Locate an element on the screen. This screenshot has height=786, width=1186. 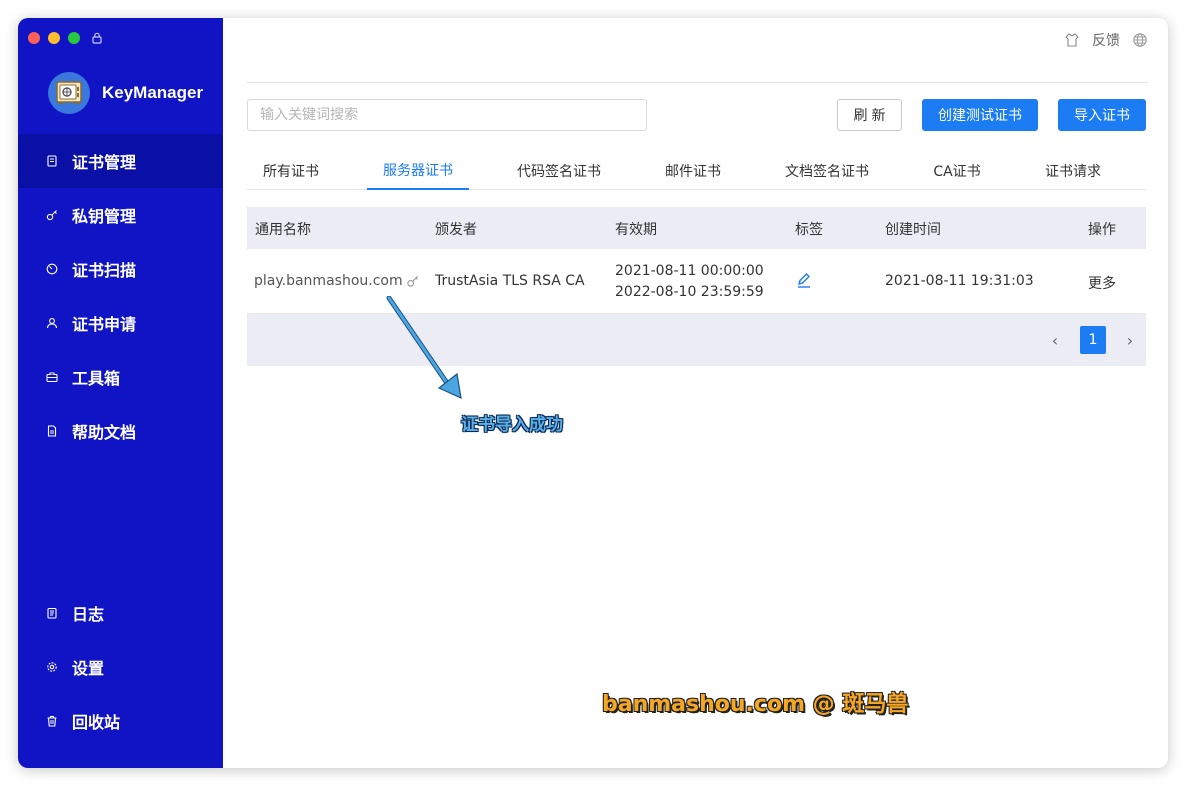
import-certificate-button: 导入证书 is located at coordinates (1102, 115).